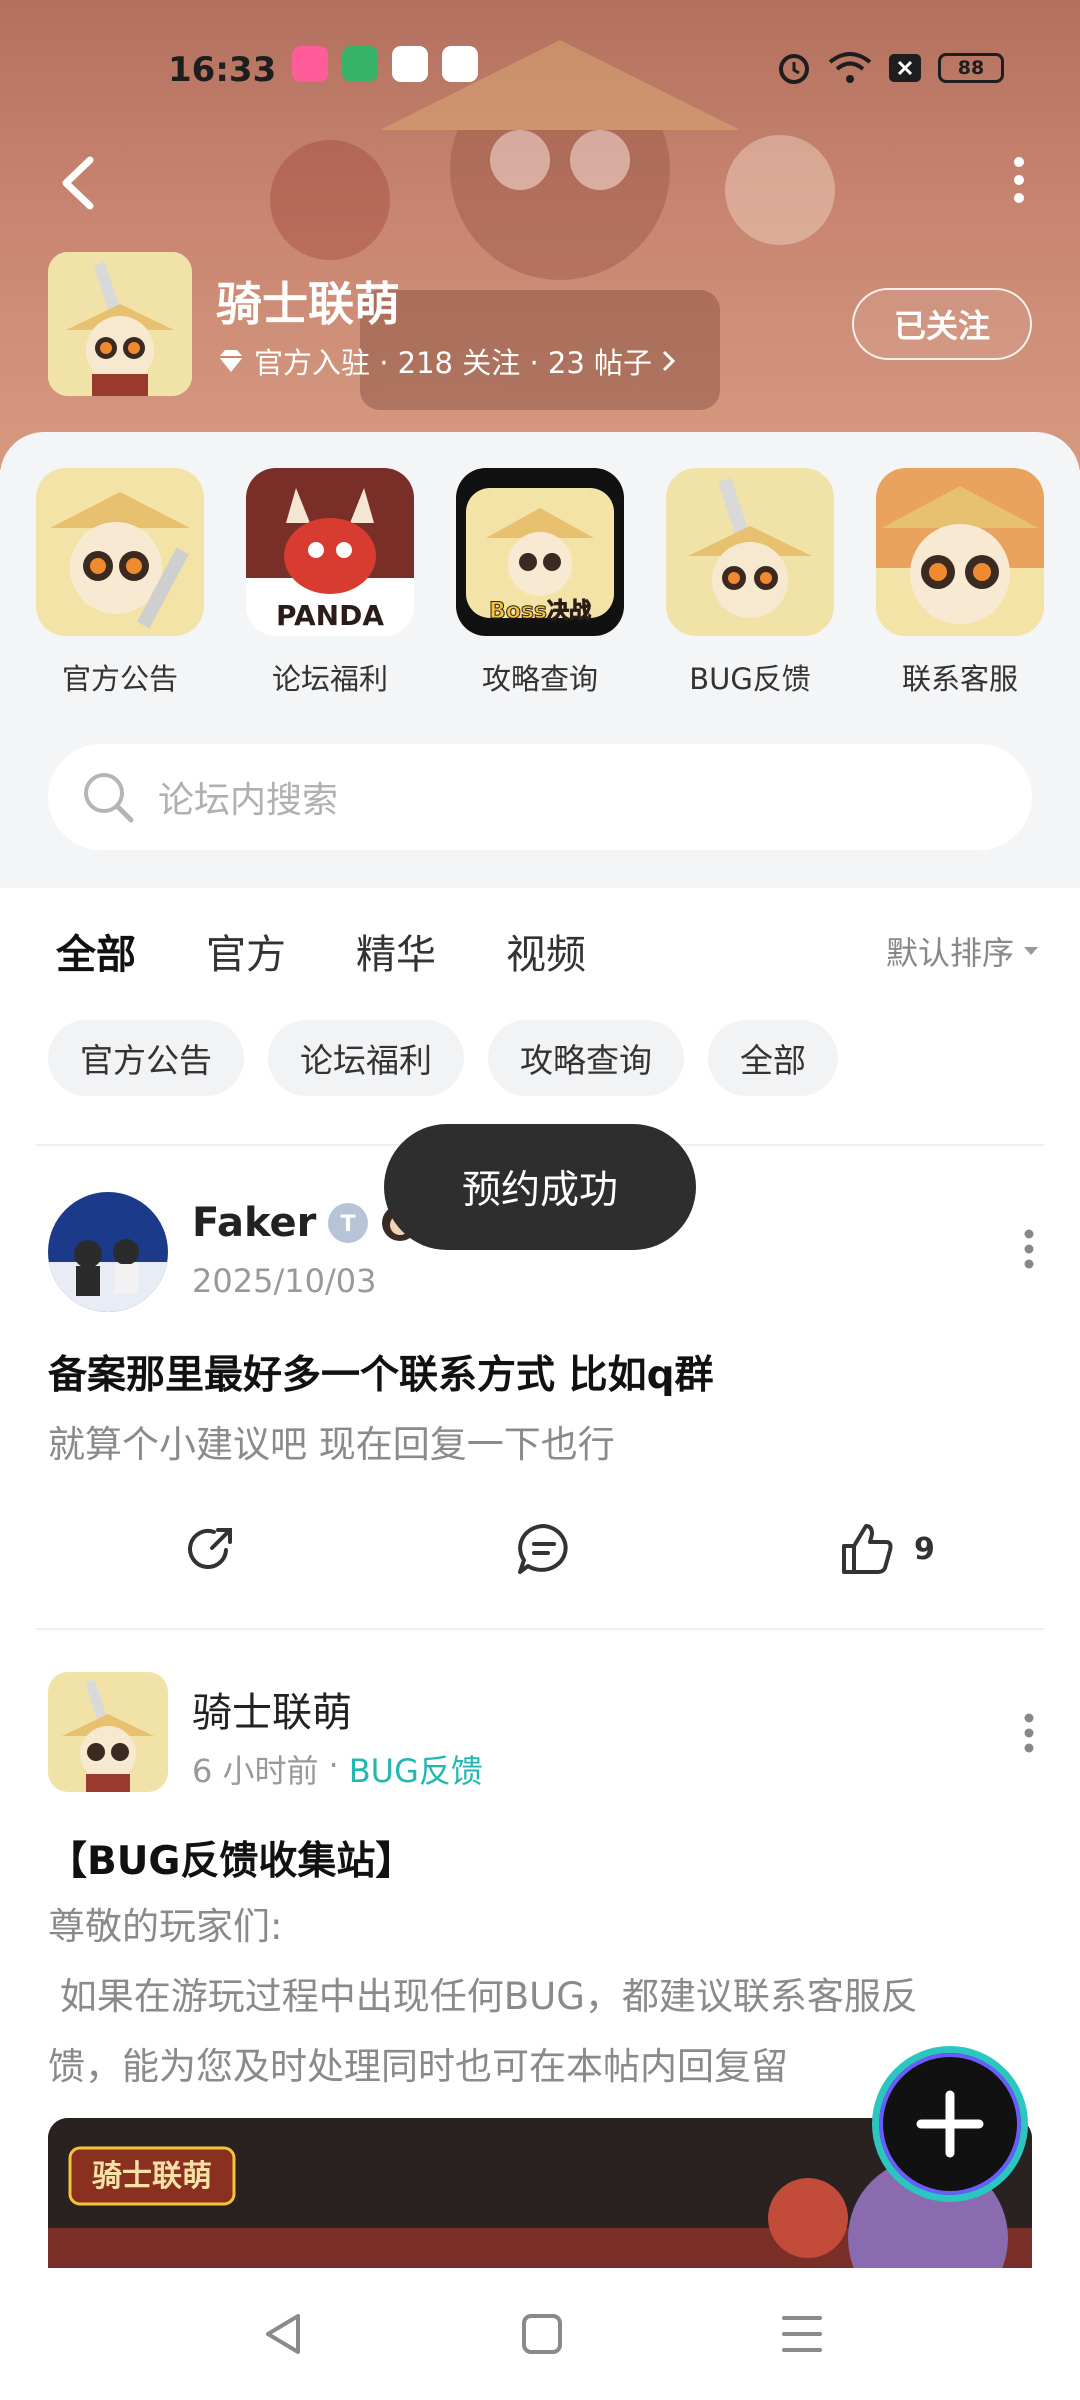 The width and height of the screenshot is (1080, 2400). I want to click on share-button, so click(211, 1549).